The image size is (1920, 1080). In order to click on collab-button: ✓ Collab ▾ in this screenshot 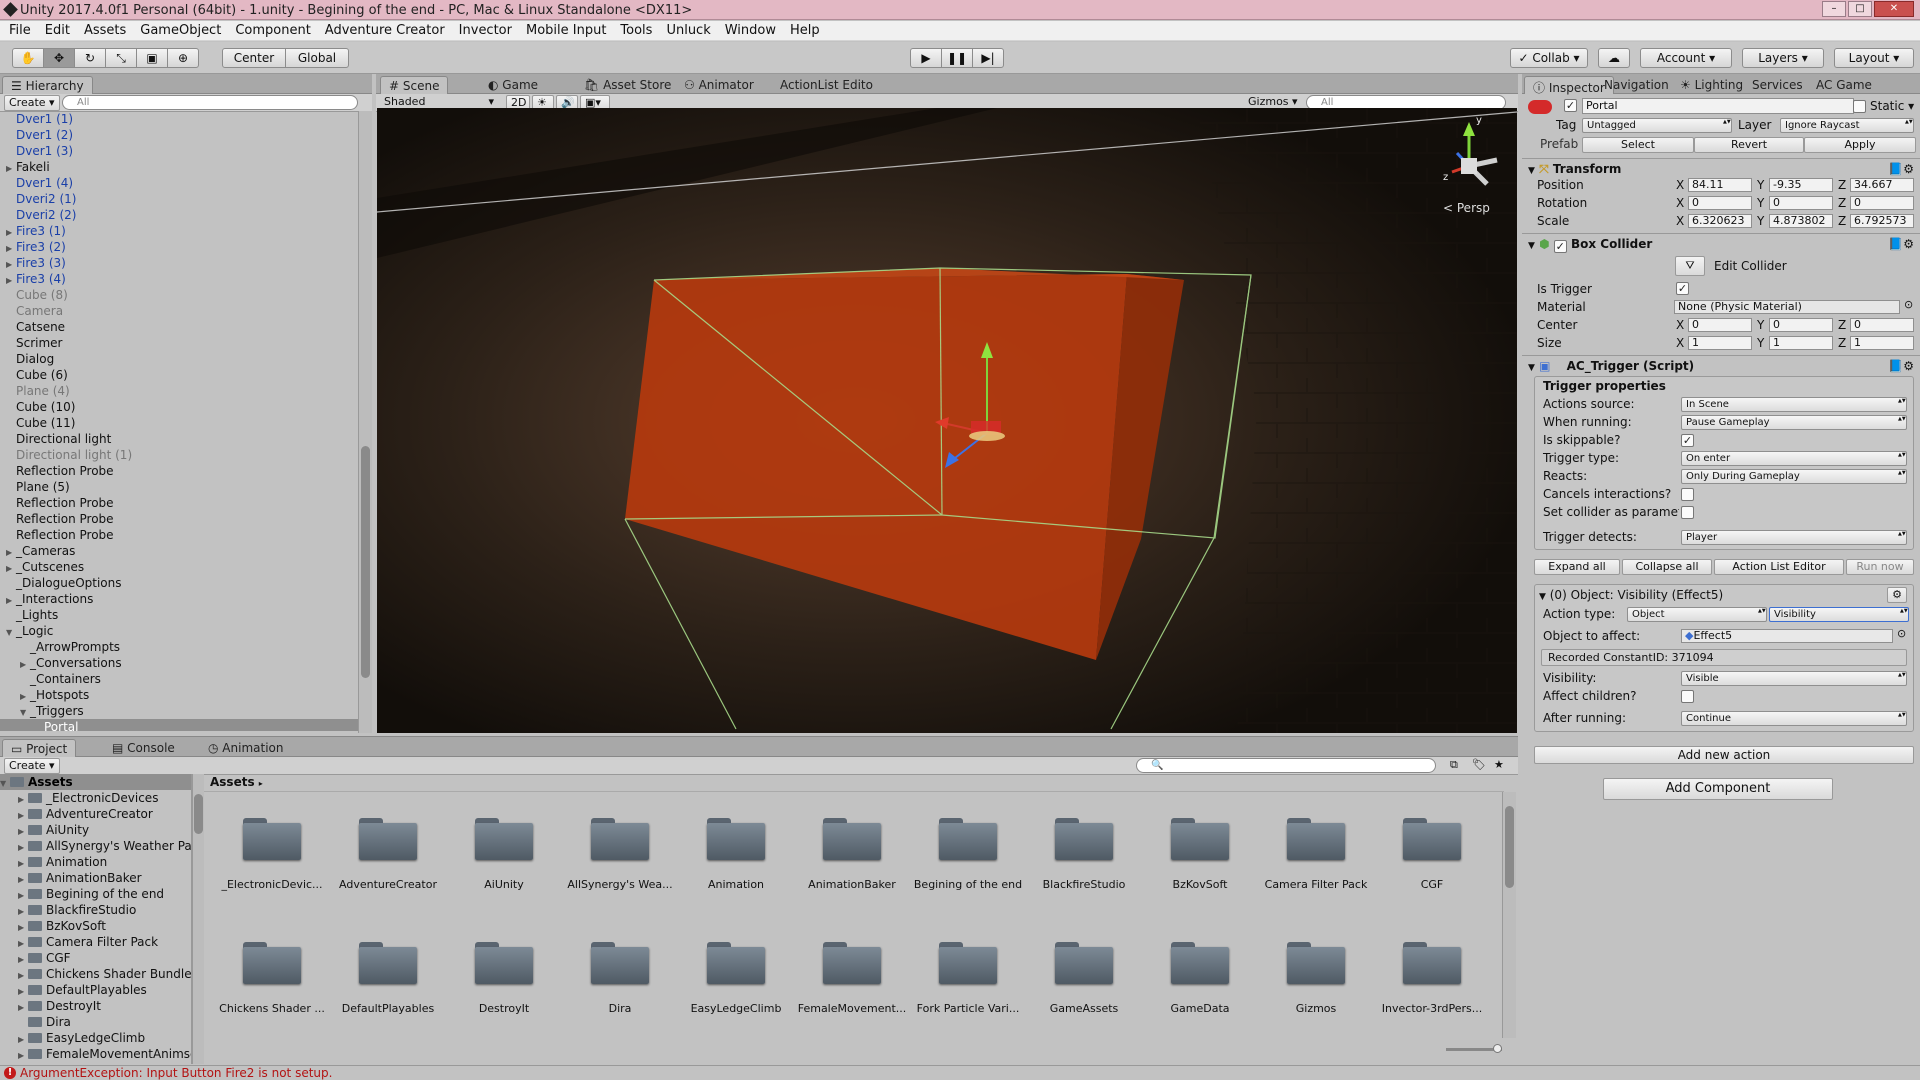, I will do `click(1549, 58)`.